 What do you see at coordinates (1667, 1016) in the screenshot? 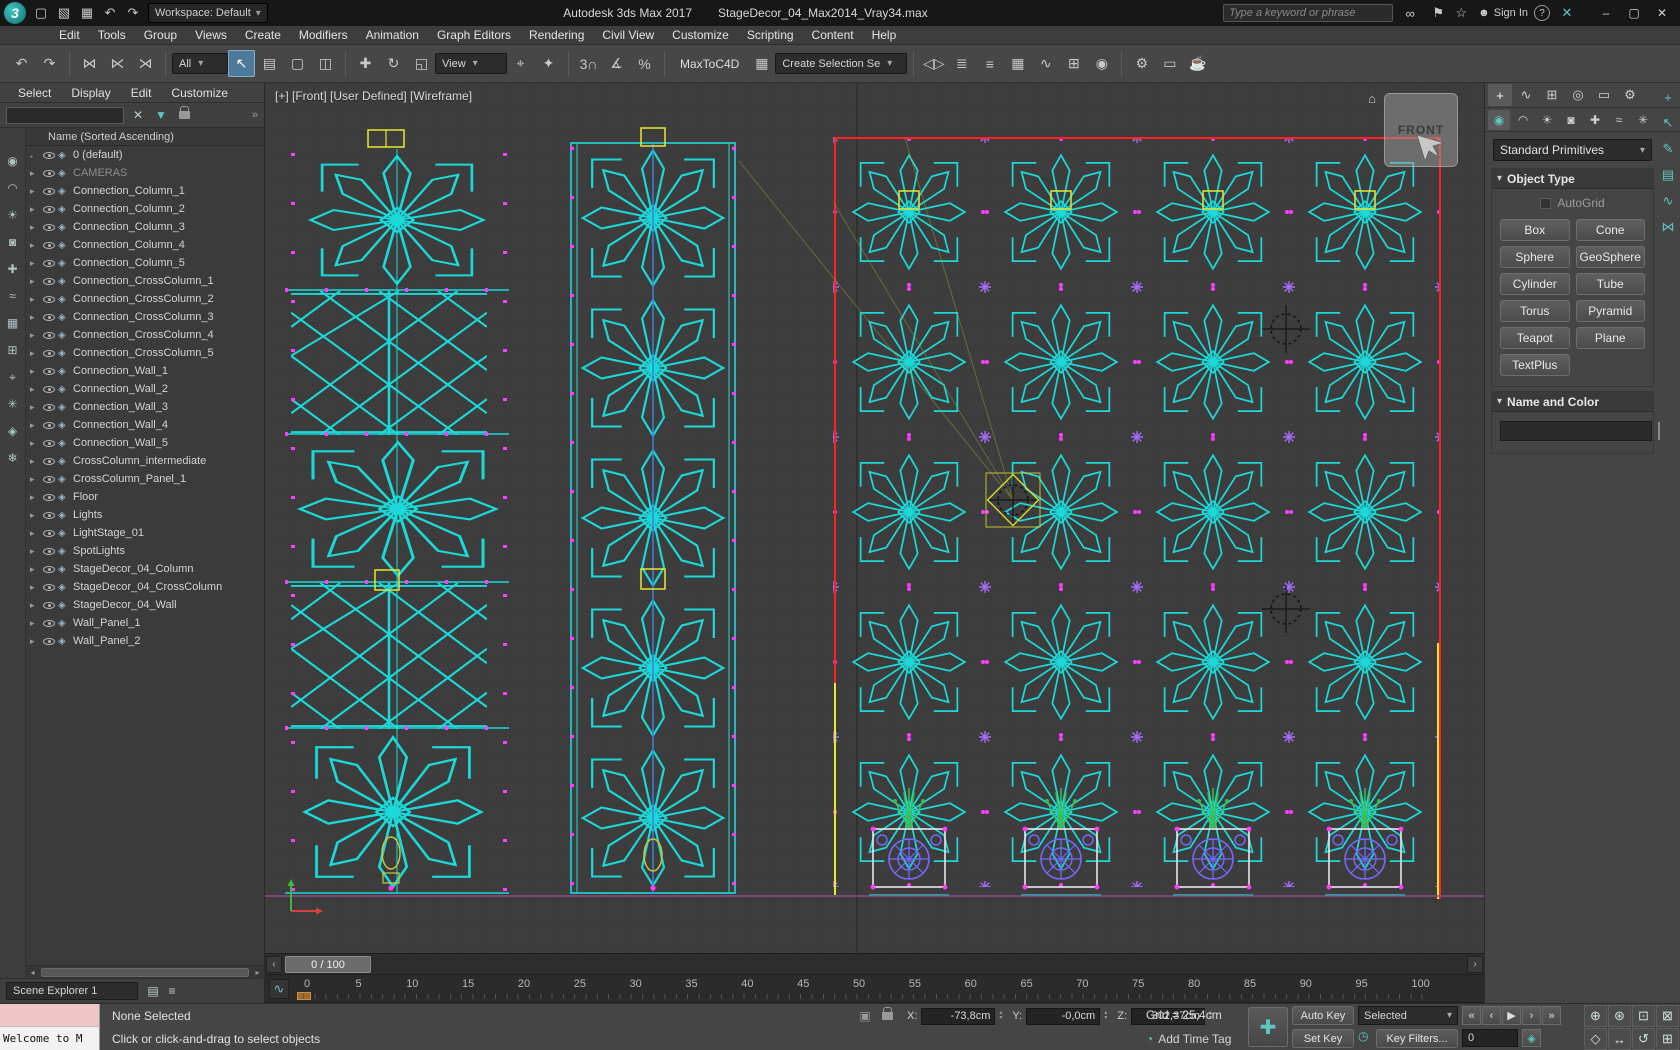
I see `zoom-region-icon: ⊠` at bounding box center [1667, 1016].